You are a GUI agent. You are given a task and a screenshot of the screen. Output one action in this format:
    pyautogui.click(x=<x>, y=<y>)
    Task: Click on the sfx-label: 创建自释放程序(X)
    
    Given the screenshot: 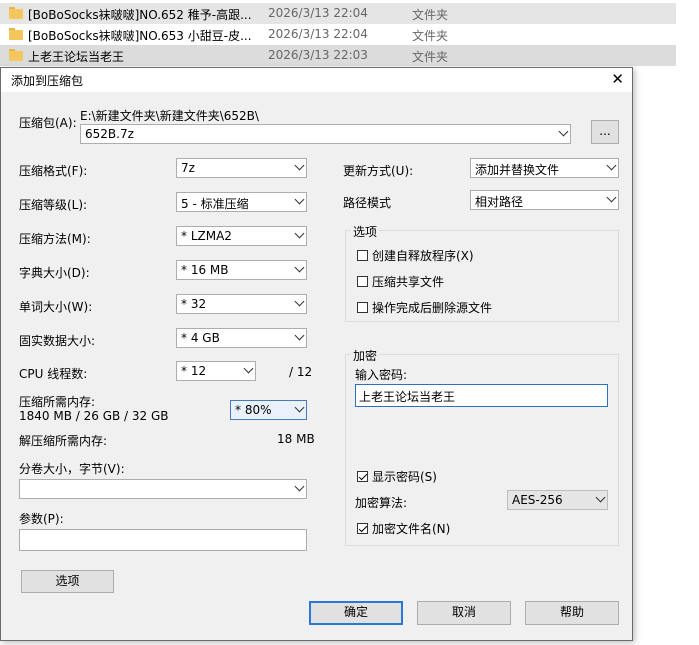 What is the action you would take?
    pyautogui.click(x=423, y=256)
    